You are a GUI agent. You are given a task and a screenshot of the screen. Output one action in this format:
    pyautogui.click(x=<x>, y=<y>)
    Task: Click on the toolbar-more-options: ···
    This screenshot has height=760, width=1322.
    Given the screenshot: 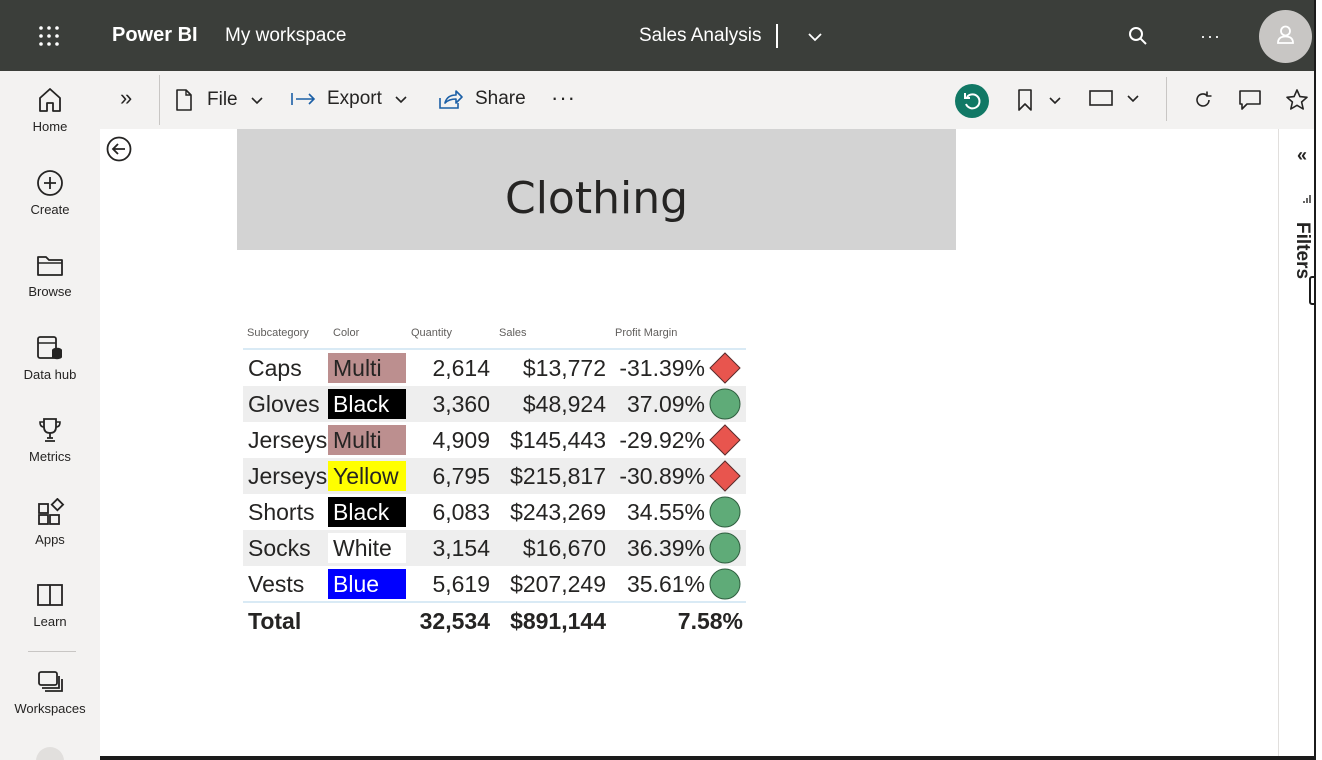 What is the action you would take?
    pyautogui.click(x=563, y=98)
    